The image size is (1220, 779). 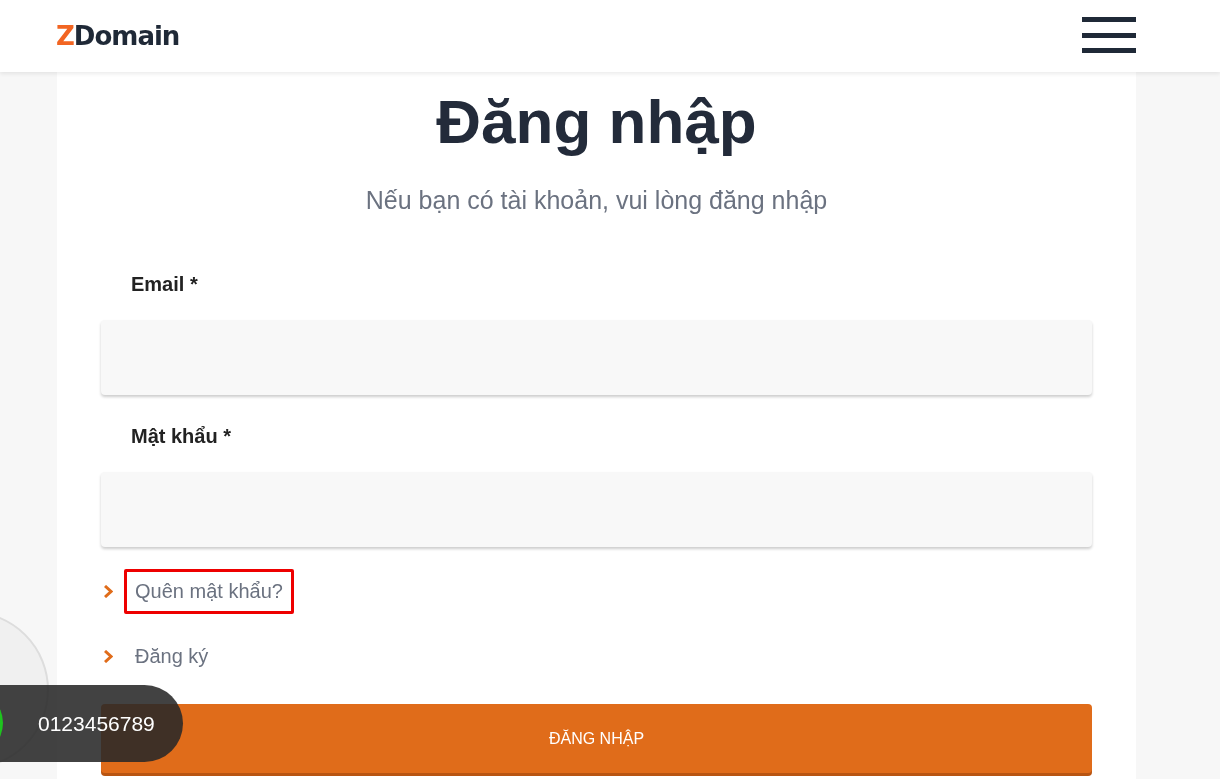 I want to click on subtitle: Nếu bạn có tài khoản, vui lòng đăng nhập, so click(x=596, y=200).